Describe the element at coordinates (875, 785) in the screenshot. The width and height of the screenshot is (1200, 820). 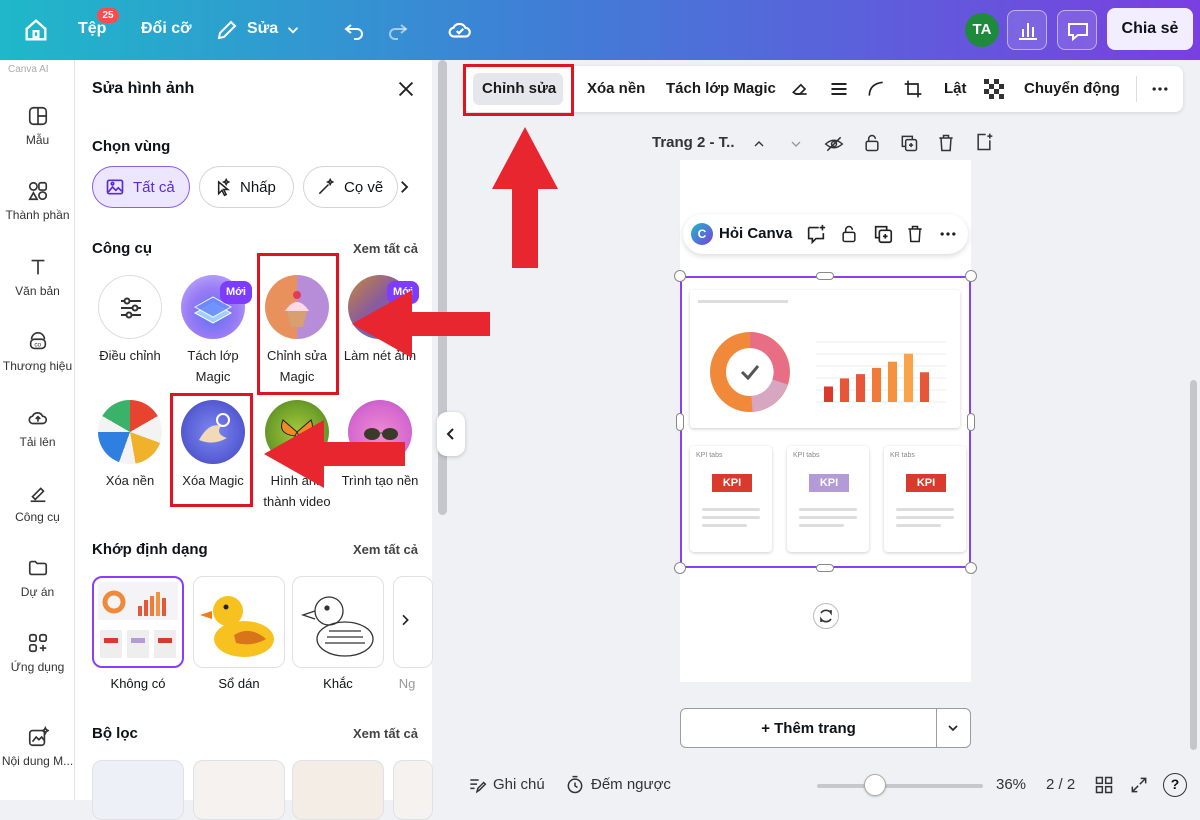
I see `zoom-slider-thumb` at that location.